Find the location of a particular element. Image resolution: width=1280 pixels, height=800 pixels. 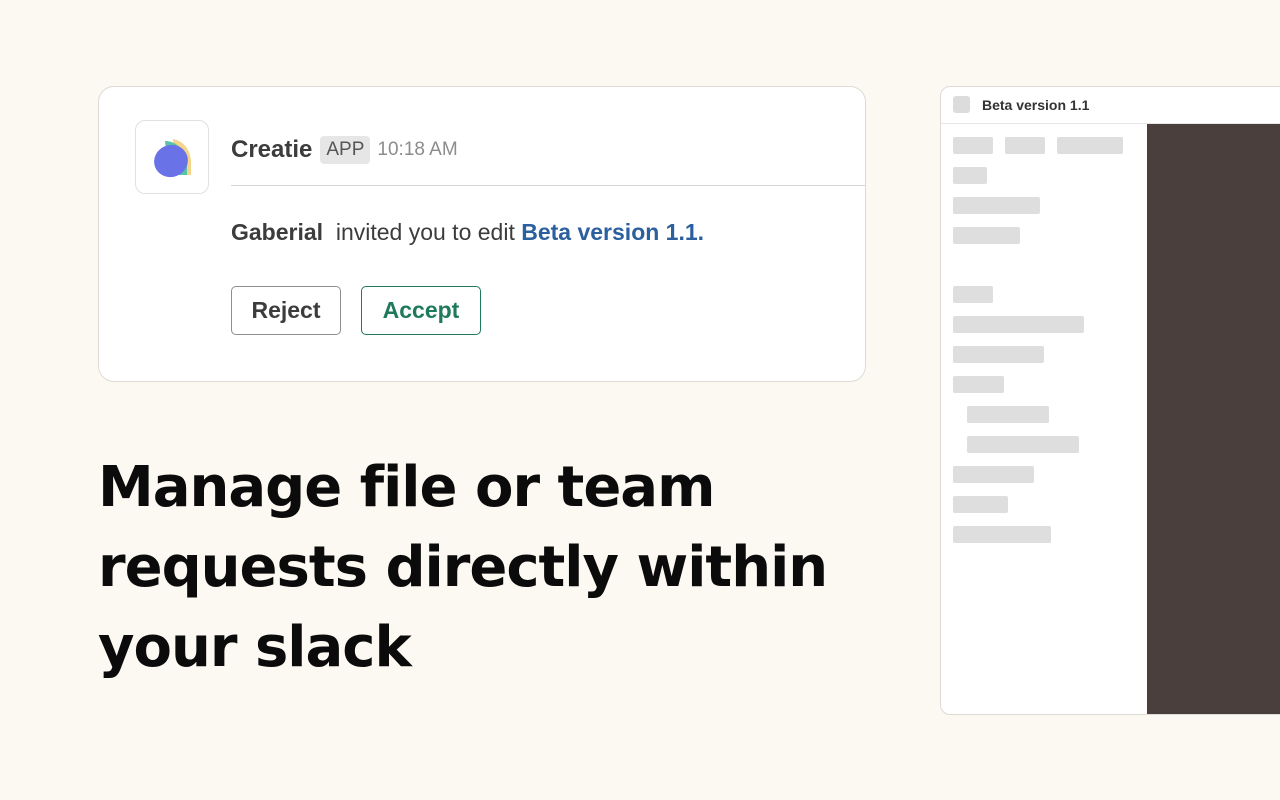

message-timestamp: 10:18 AM is located at coordinates (417, 150).